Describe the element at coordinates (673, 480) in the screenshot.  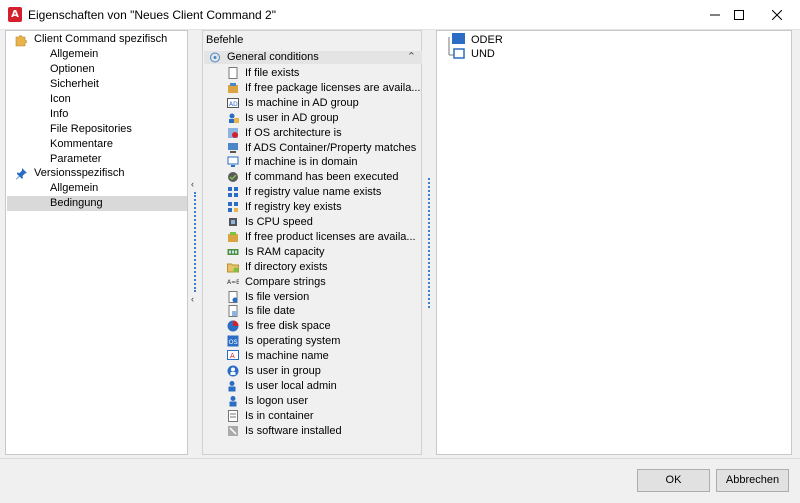
I see `ok-button: OK` at that location.